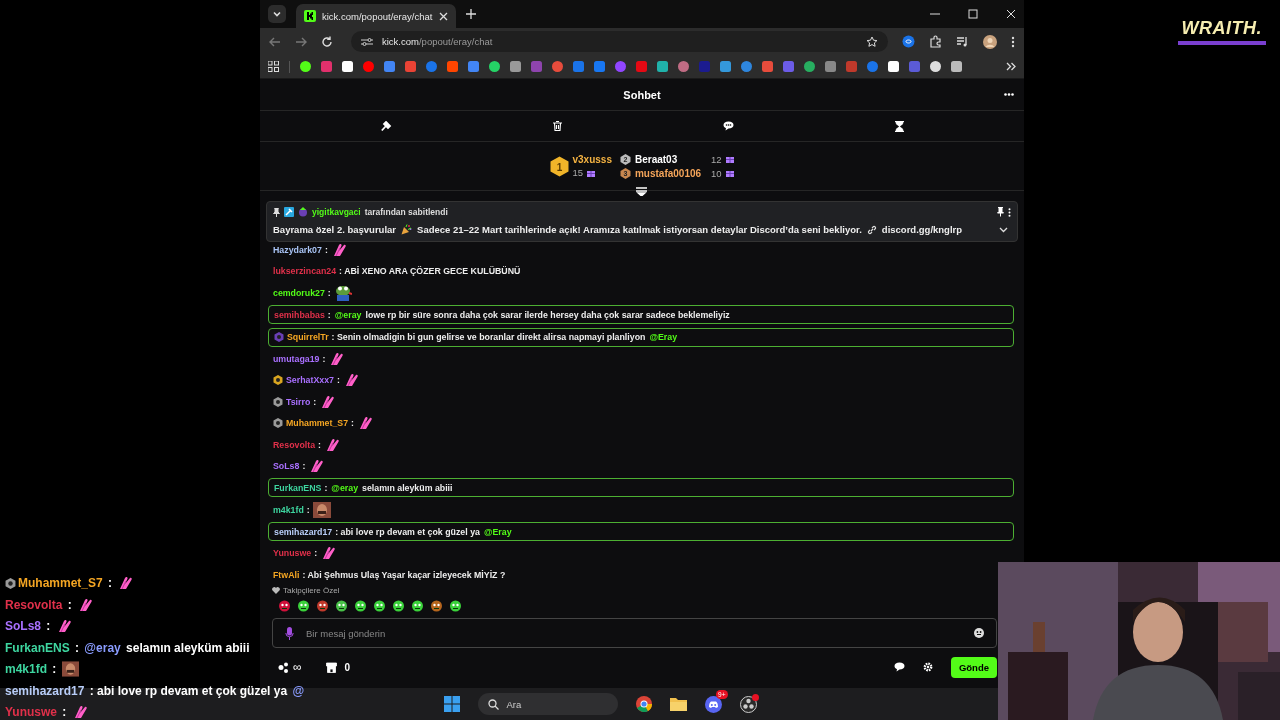  I want to click on forward-icon, so click(301, 41).